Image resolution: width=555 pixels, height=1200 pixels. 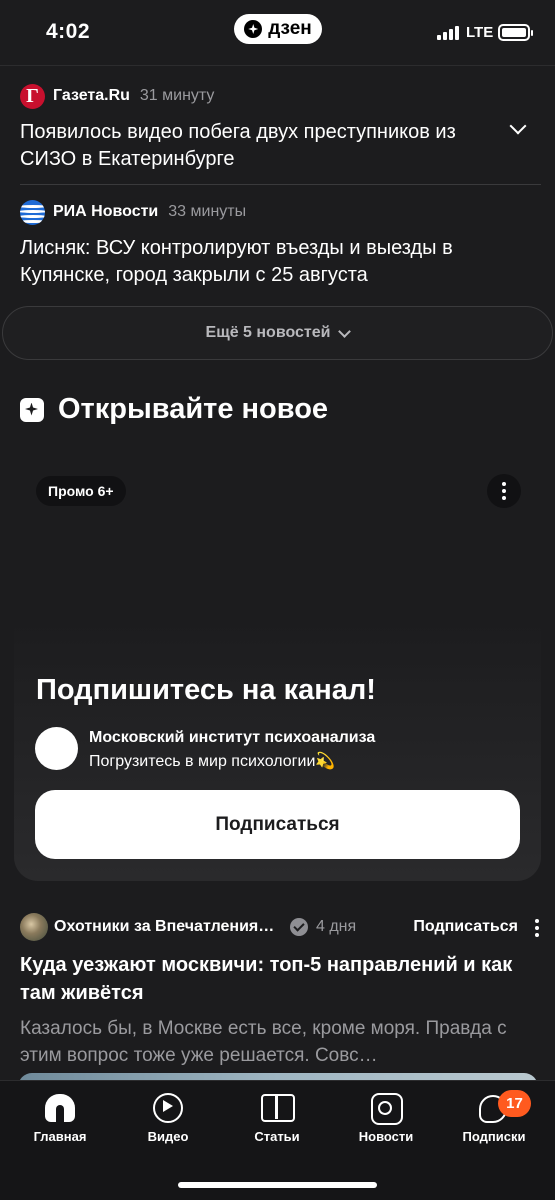 I want to click on tab-video: Видео, so click(x=168, y=1118).